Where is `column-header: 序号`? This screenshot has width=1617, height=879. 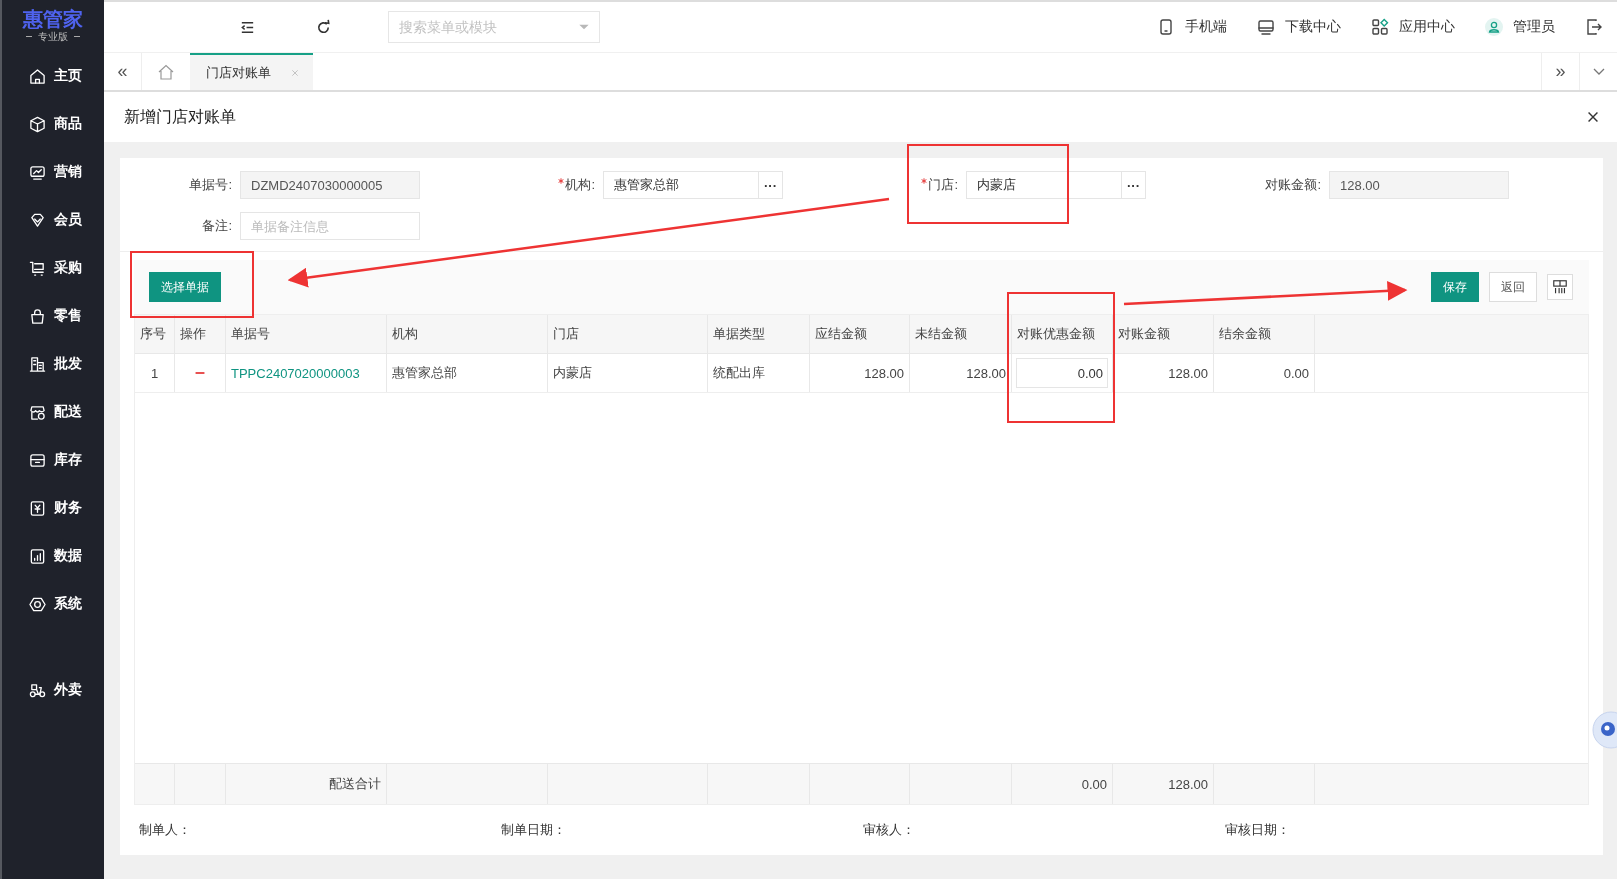
column-header: 序号 is located at coordinates (155, 334).